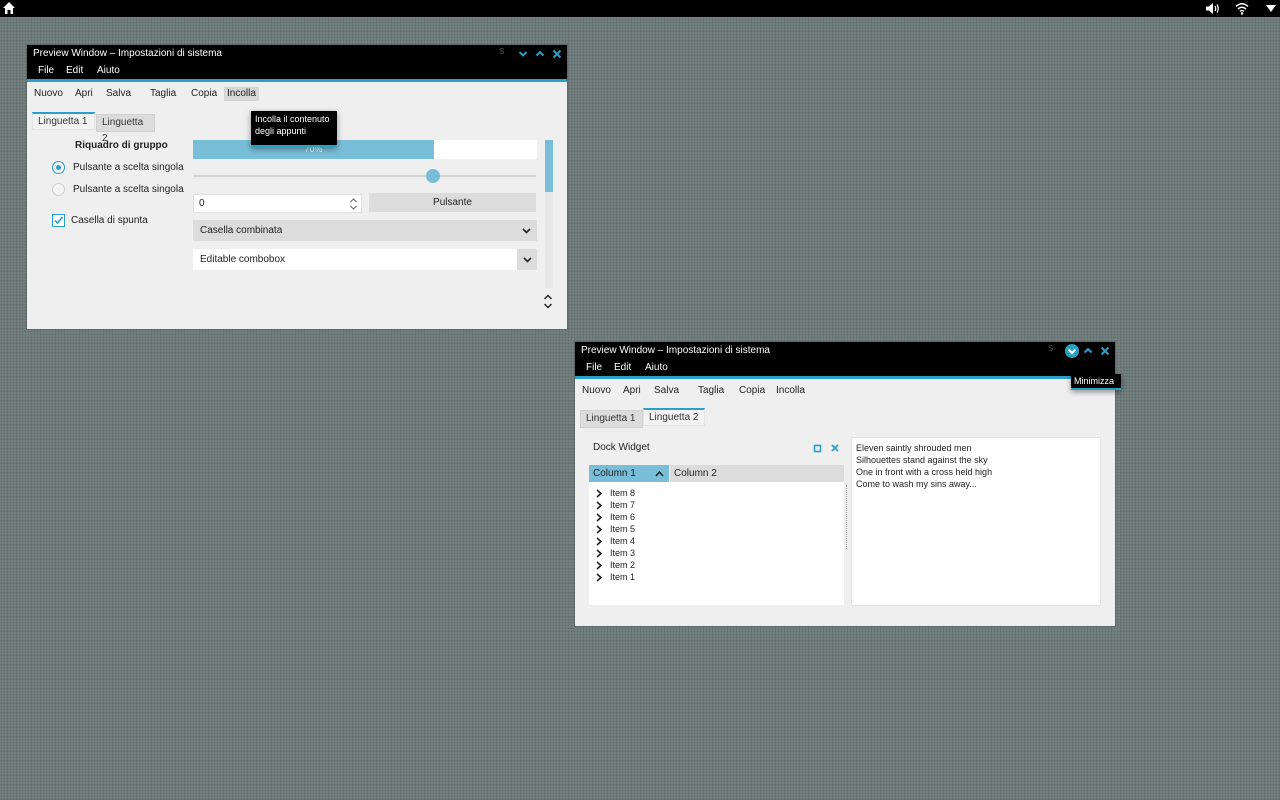 This screenshot has height=800, width=1280. I want to click on dock-widget-title: Dock Widget, so click(621, 447).